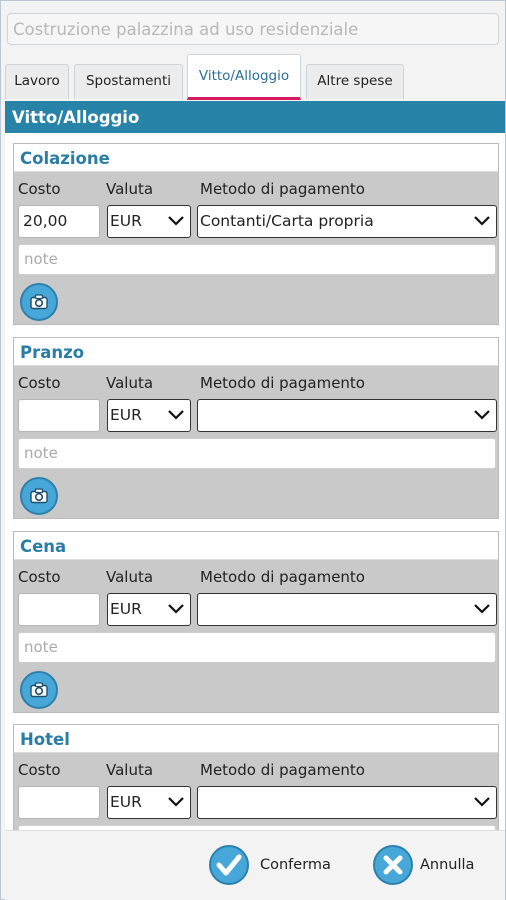  What do you see at coordinates (244, 77) in the screenshot?
I see `tab-vitto-alloggio: Vitto/Alloggio` at bounding box center [244, 77].